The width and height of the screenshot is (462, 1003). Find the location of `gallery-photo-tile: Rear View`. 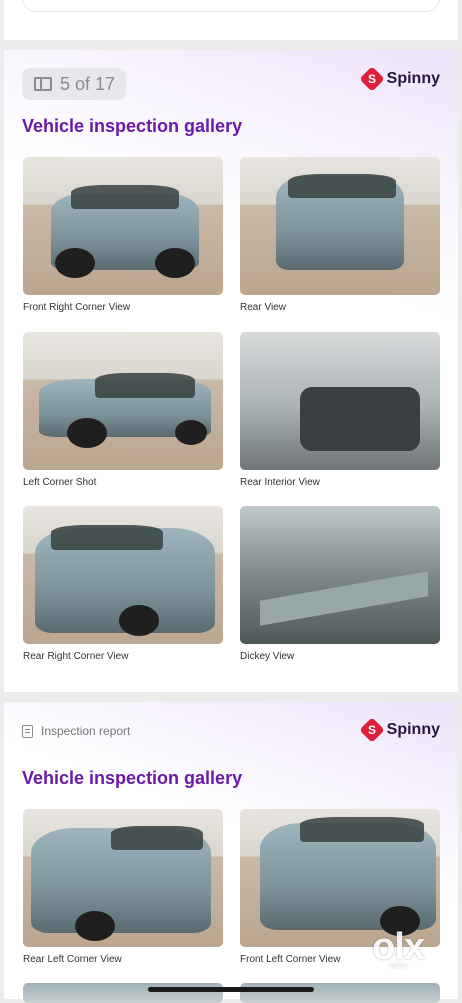

gallery-photo-tile: Rear View is located at coordinates (340, 235).